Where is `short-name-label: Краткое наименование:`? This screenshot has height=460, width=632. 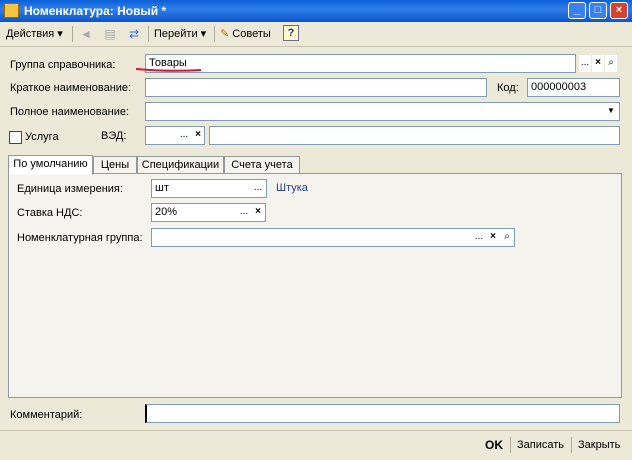 short-name-label: Краткое наименование: is located at coordinates (71, 88).